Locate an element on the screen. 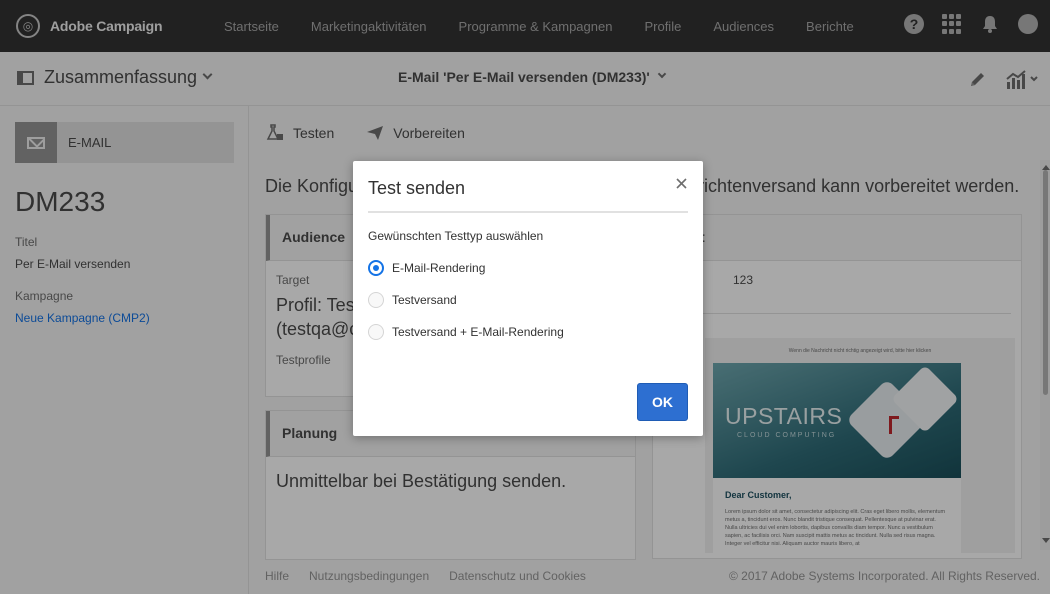 The image size is (1050, 594). option-label: Testversand + E-Mail-Rendering is located at coordinates (478, 332).